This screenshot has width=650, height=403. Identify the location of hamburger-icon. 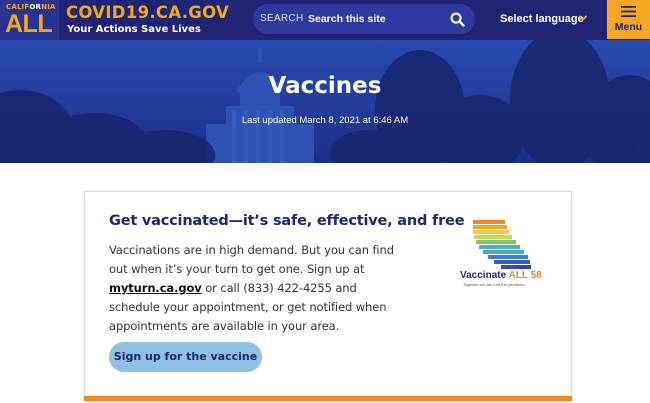
(628, 11).